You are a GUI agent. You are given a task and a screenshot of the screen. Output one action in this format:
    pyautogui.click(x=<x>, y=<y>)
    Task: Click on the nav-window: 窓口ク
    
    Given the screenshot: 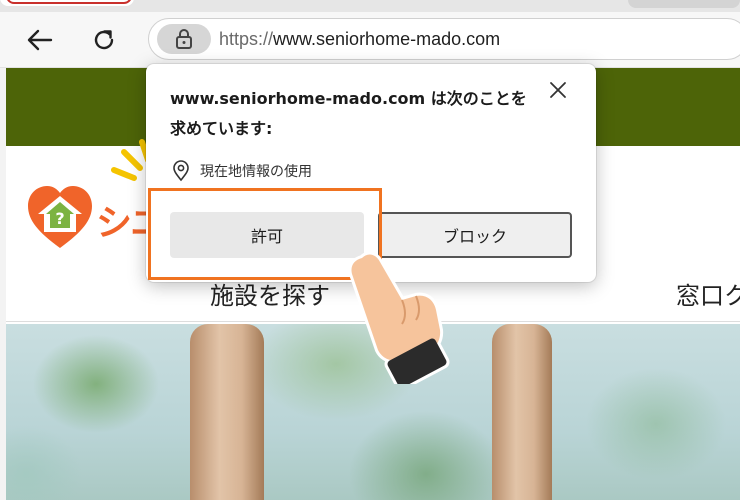 What is the action you would take?
    pyautogui.click(x=708, y=293)
    